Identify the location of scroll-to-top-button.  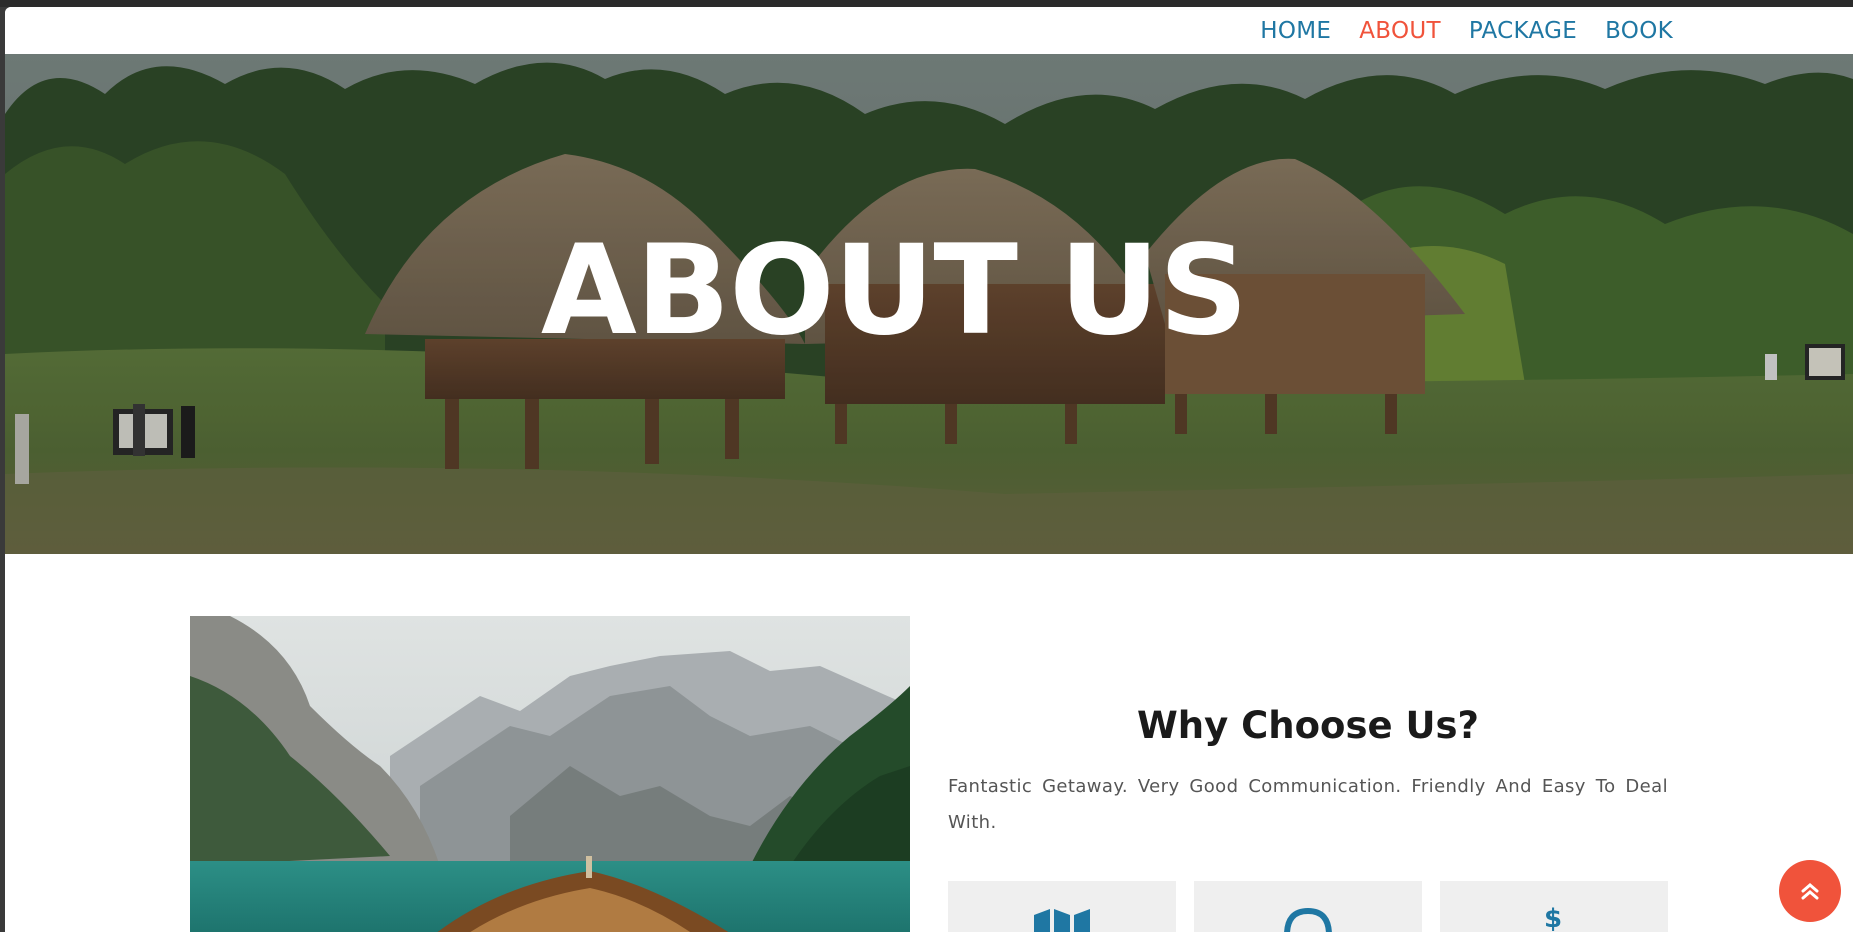
(1810, 891).